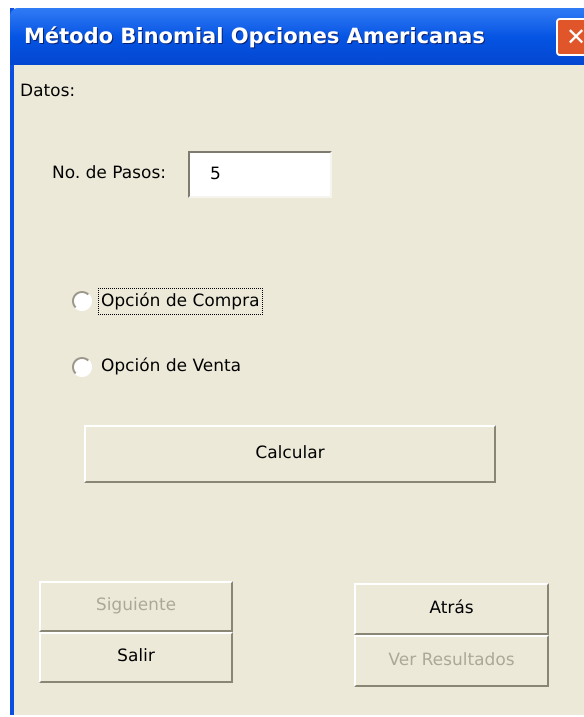 The image size is (584, 717). What do you see at coordinates (290, 453) in the screenshot?
I see `dialog-button: Calcular` at bounding box center [290, 453].